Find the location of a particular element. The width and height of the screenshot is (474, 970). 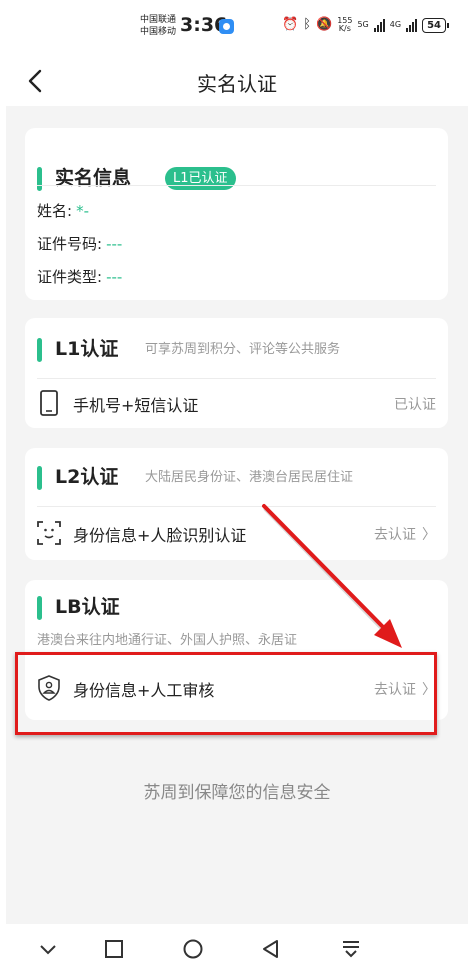

info-row-id-type: 证件类型: --- is located at coordinates (79, 276).